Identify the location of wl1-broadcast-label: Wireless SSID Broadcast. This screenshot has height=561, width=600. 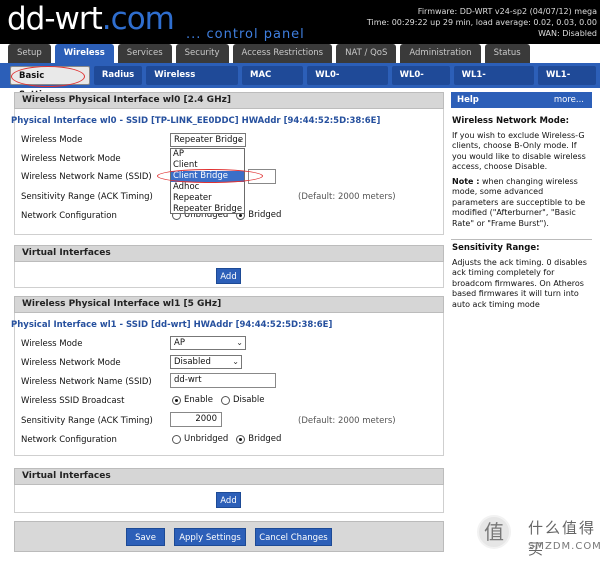
(73, 401).